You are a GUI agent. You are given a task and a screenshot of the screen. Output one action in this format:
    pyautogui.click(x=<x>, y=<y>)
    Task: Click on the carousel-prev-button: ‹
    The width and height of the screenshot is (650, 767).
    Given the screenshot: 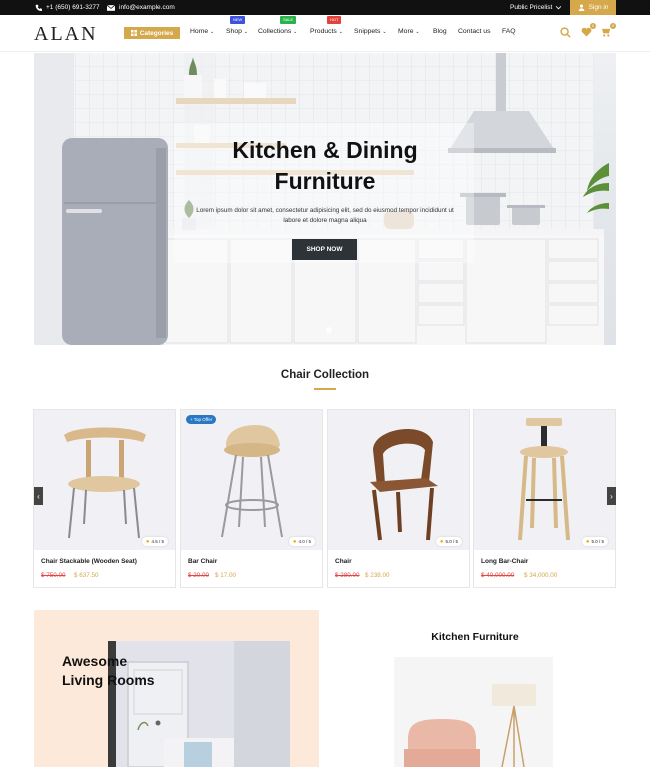 What is the action you would take?
    pyautogui.click(x=38, y=496)
    